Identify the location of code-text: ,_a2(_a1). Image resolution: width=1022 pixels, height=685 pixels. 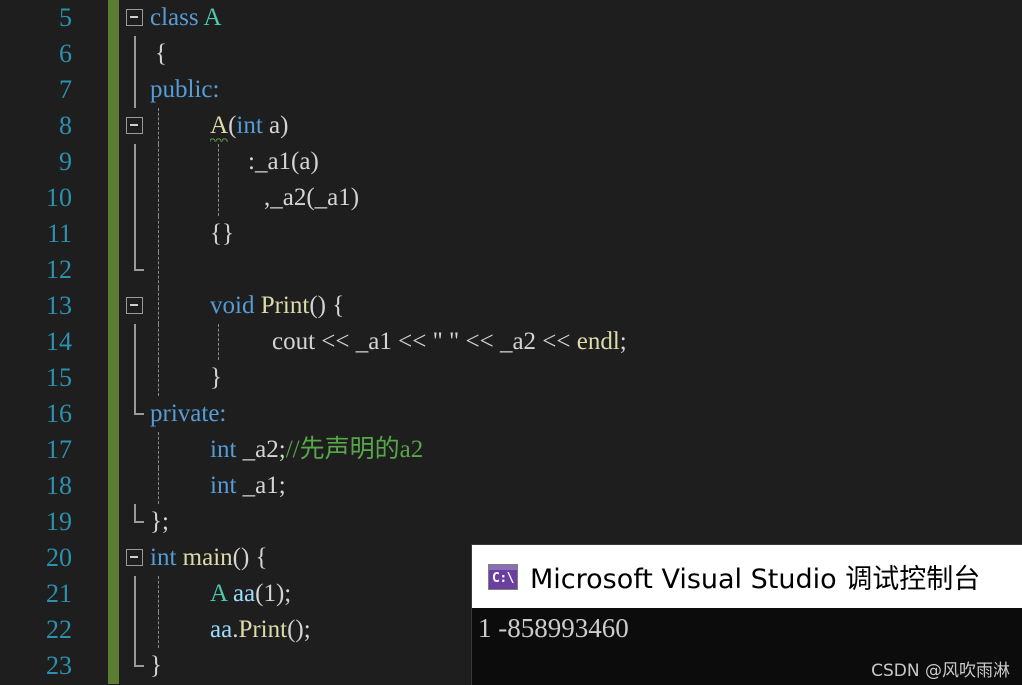
(311, 198).